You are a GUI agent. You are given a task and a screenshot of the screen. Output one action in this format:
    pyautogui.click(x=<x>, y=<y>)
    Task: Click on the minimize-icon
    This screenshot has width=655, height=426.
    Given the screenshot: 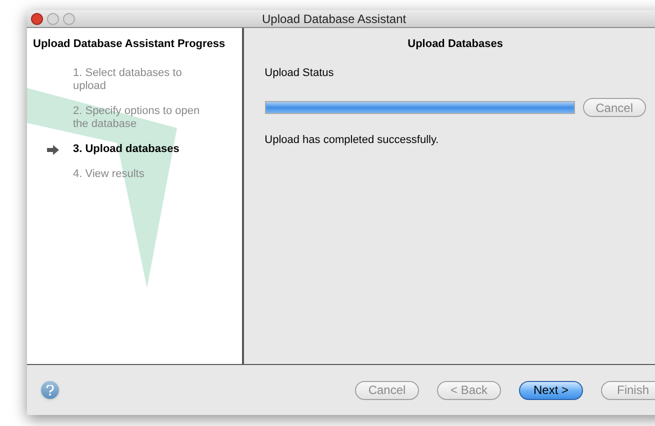 What is the action you would take?
    pyautogui.click(x=53, y=18)
    